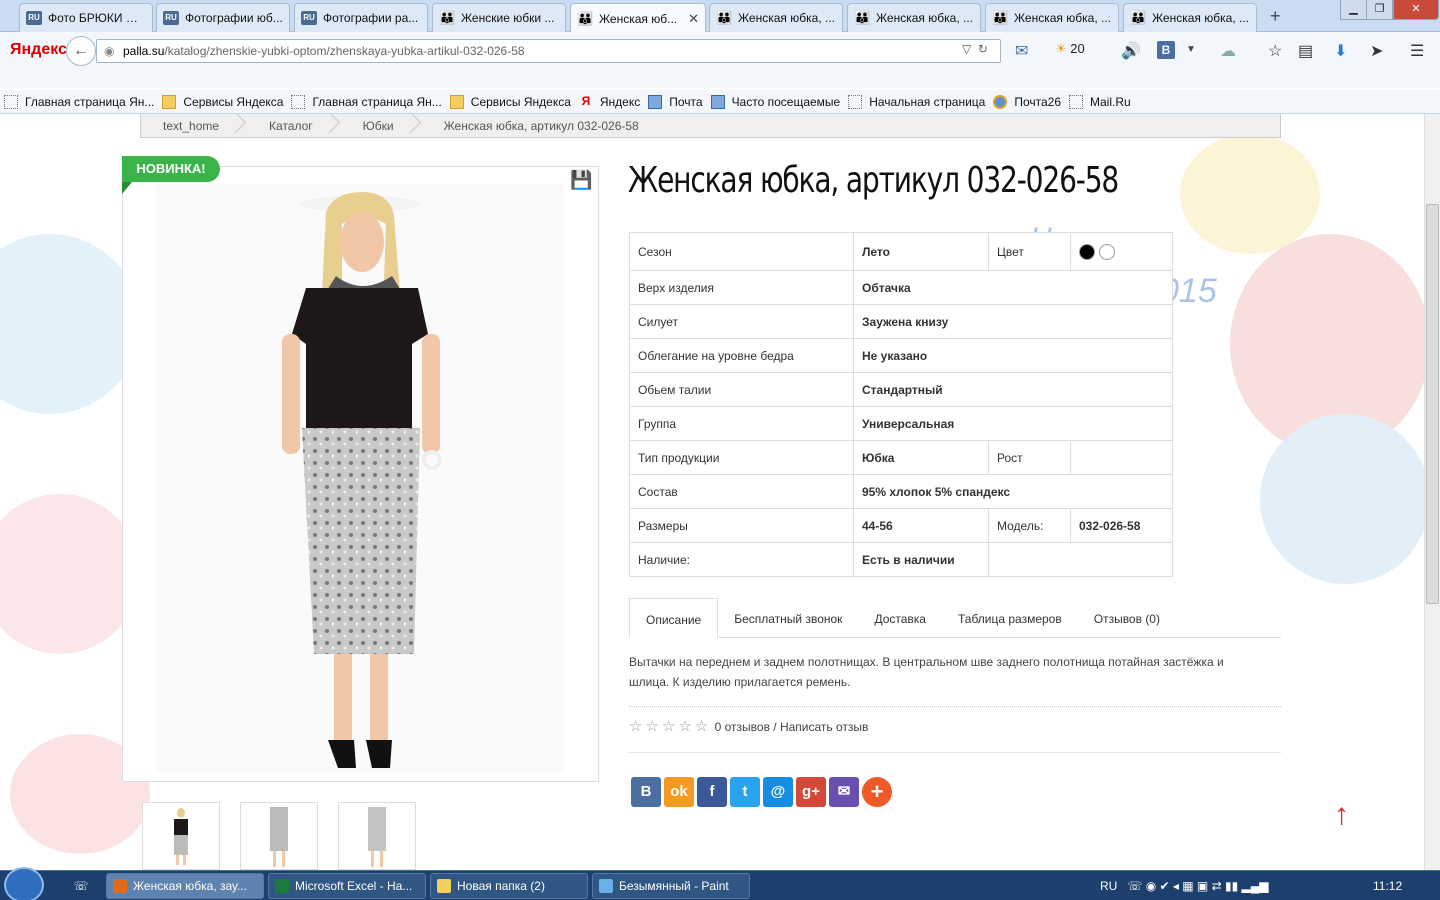 This screenshot has width=1440, height=900. What do you see at coordinates (1376, 51) in the screenshot?
I see `send-icon: ➤` at bounding box center [1376, 51].